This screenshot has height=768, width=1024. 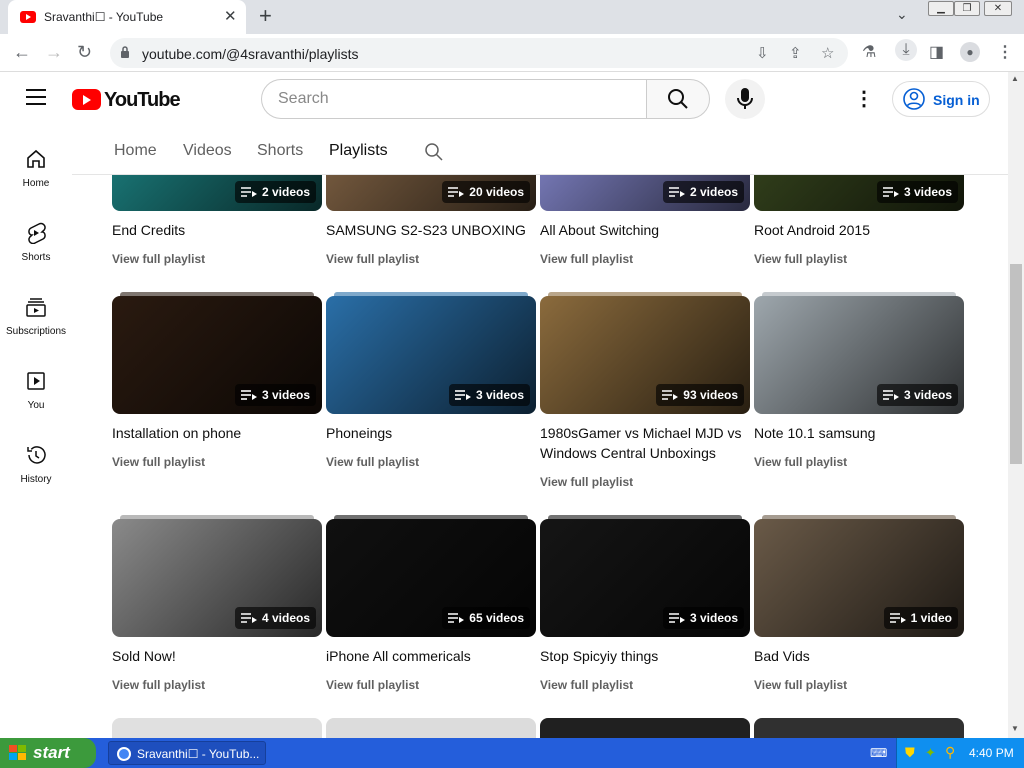 I want to click on playlist-title: iPhone All commericals, so click(x=431, y=656).